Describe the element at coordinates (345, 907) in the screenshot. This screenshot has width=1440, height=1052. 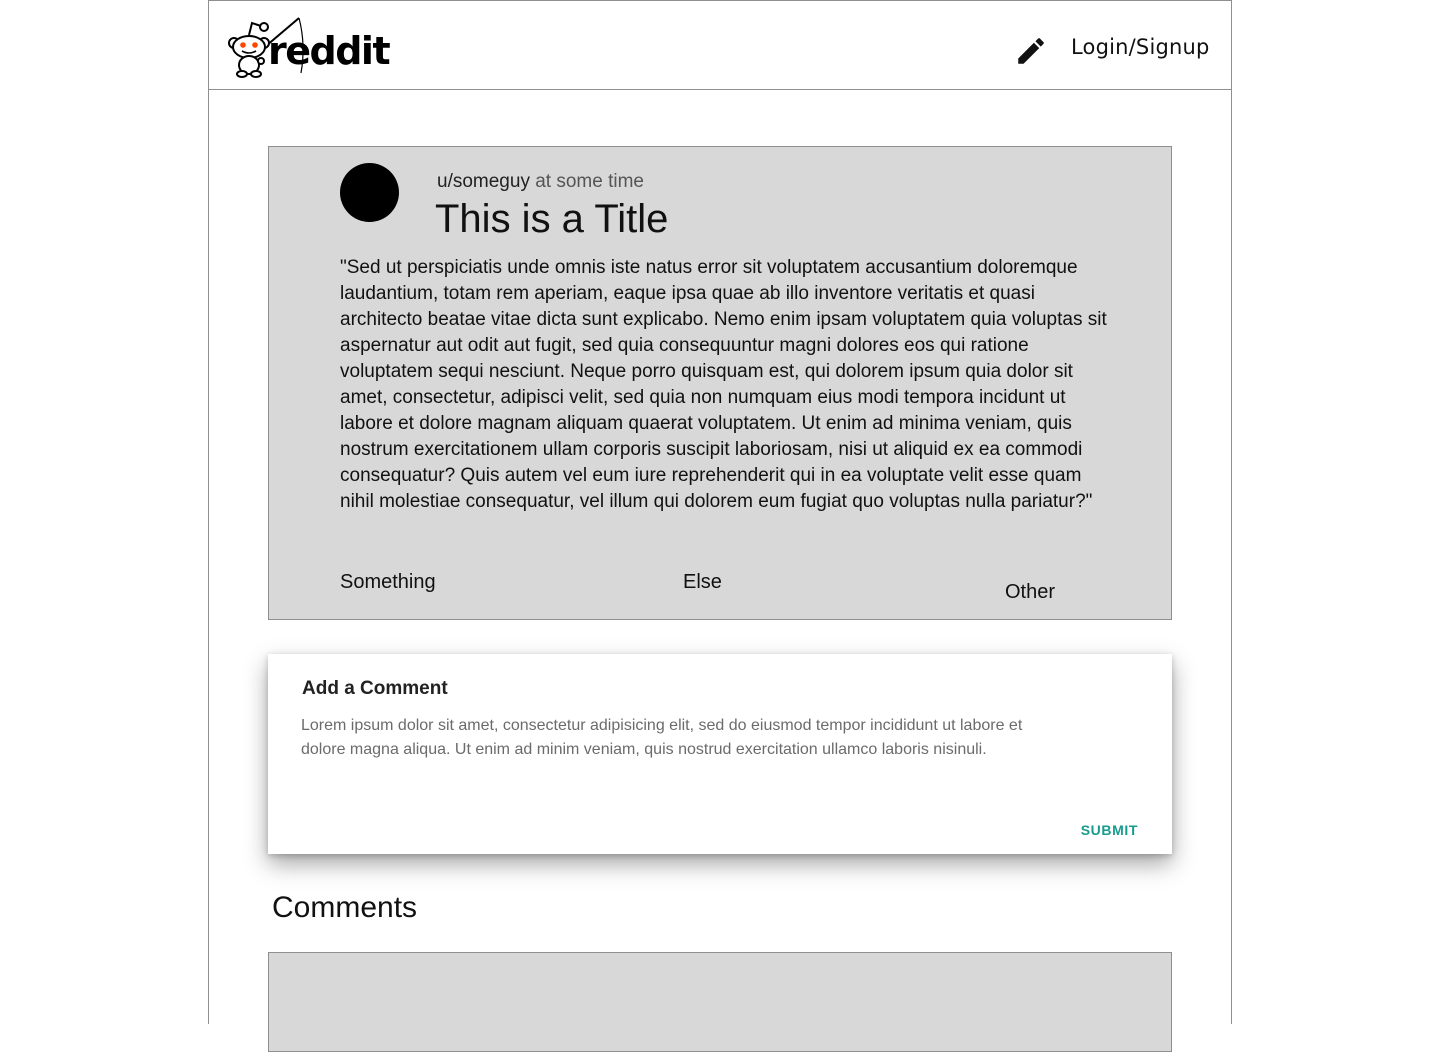
I see `comments-heading: Comments` at that location.